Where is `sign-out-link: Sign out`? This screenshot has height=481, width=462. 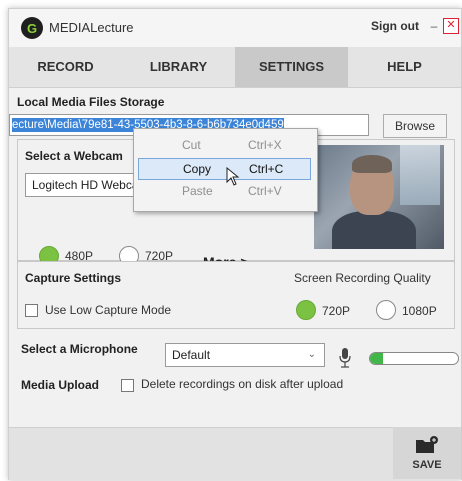 sign-out-link: Sign out is located at coordinates (395, 26).